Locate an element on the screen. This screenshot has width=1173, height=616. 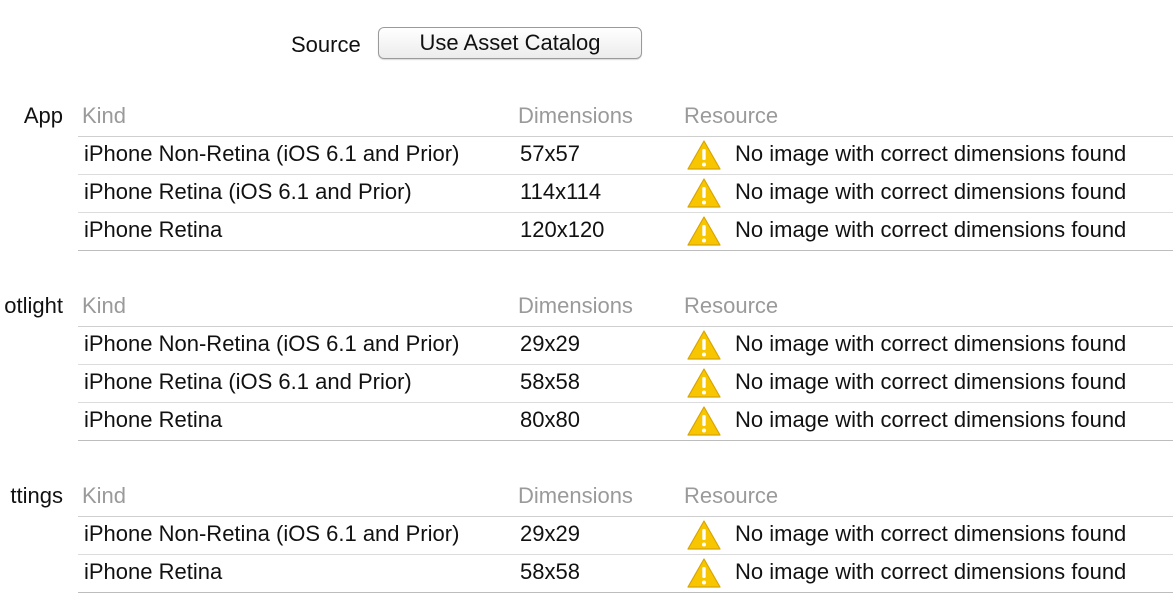
section-label: ttings is located at coordinates (36, 495).